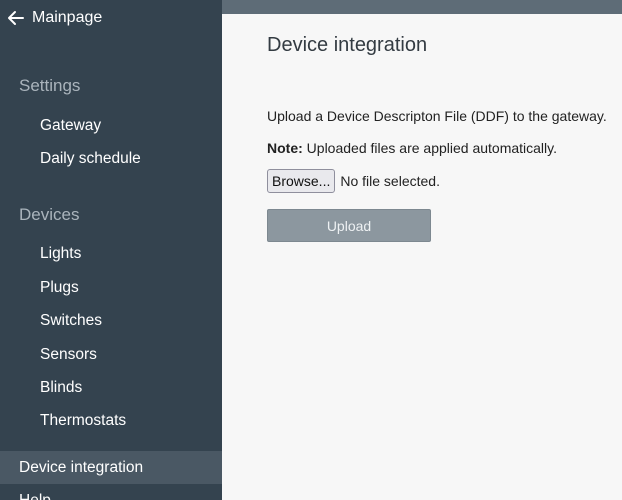  I want to click on file-status: No file selected., so click(390, 181).